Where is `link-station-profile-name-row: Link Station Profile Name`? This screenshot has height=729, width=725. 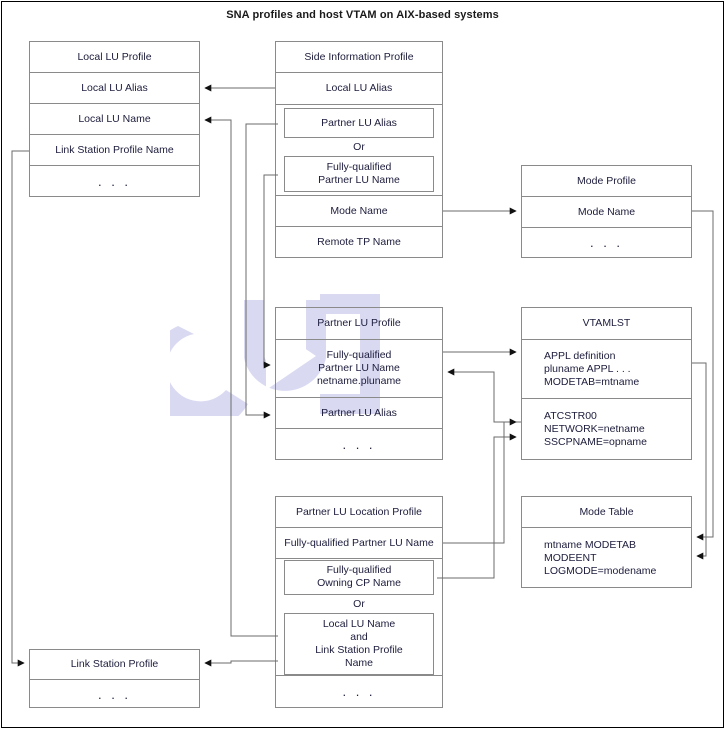 link-station-profile-name-row: Link Station Profile Name is located at coordinates (114, 150).